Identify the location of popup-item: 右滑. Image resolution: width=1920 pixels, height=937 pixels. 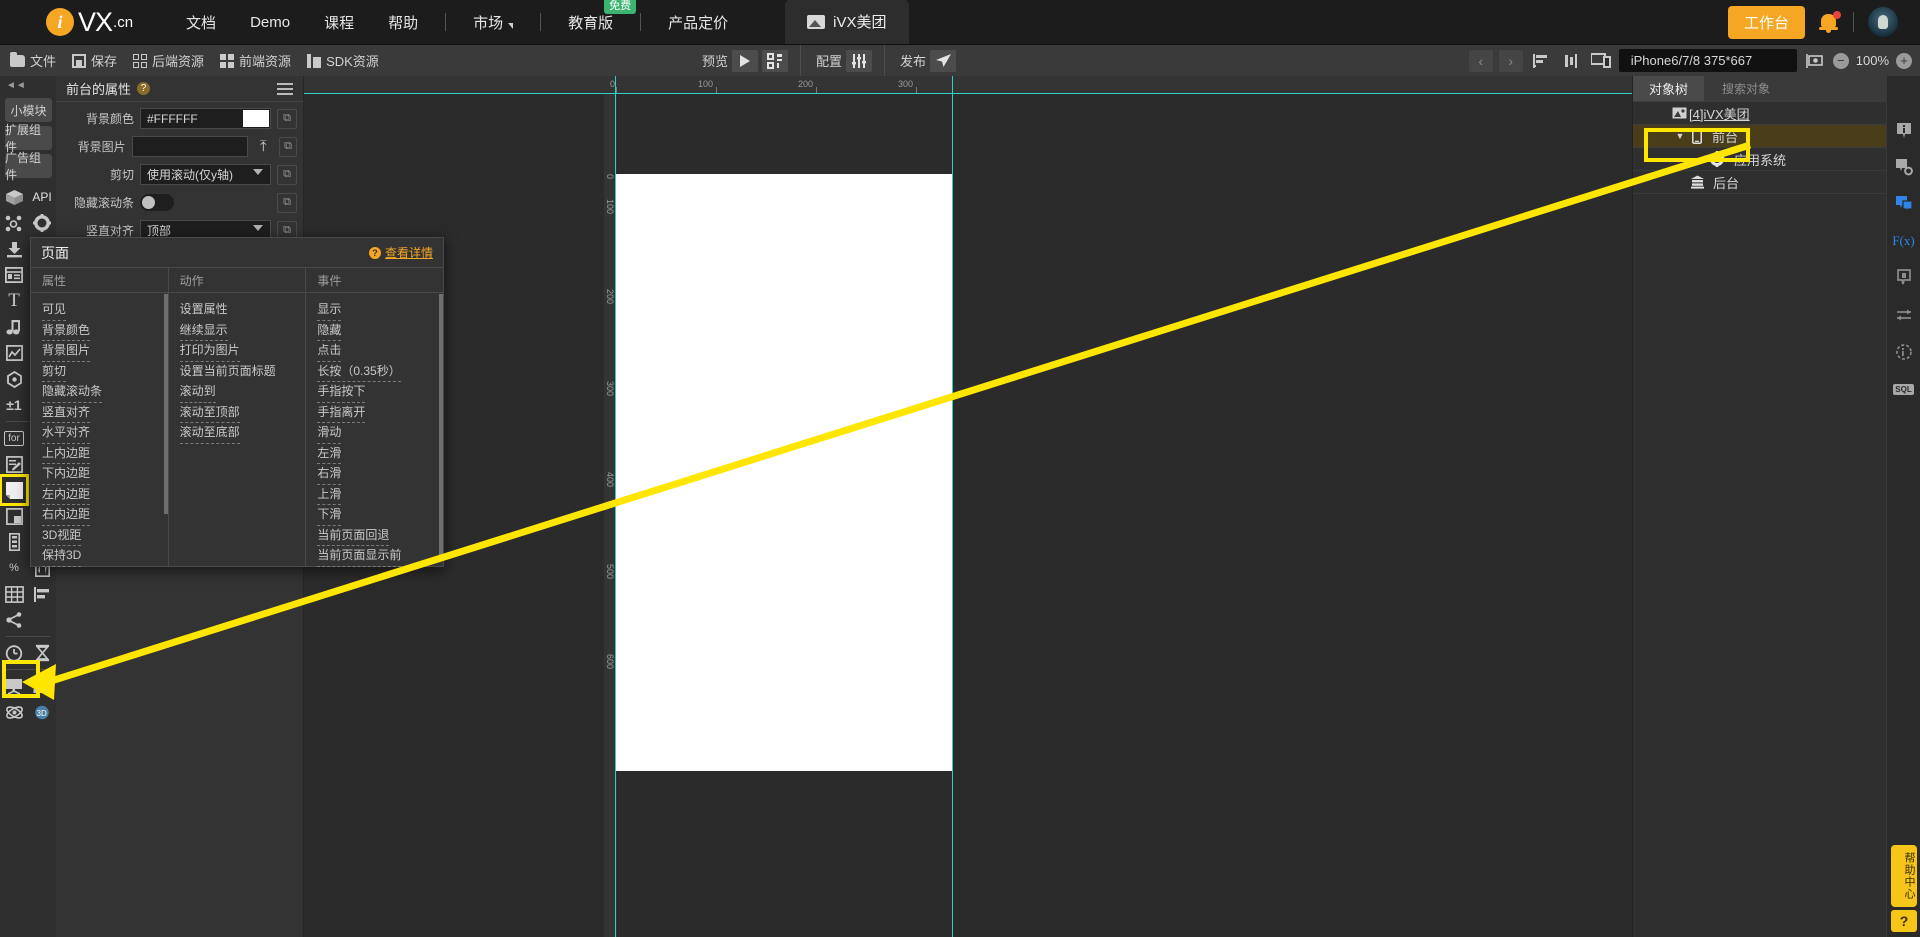
(329, 474).